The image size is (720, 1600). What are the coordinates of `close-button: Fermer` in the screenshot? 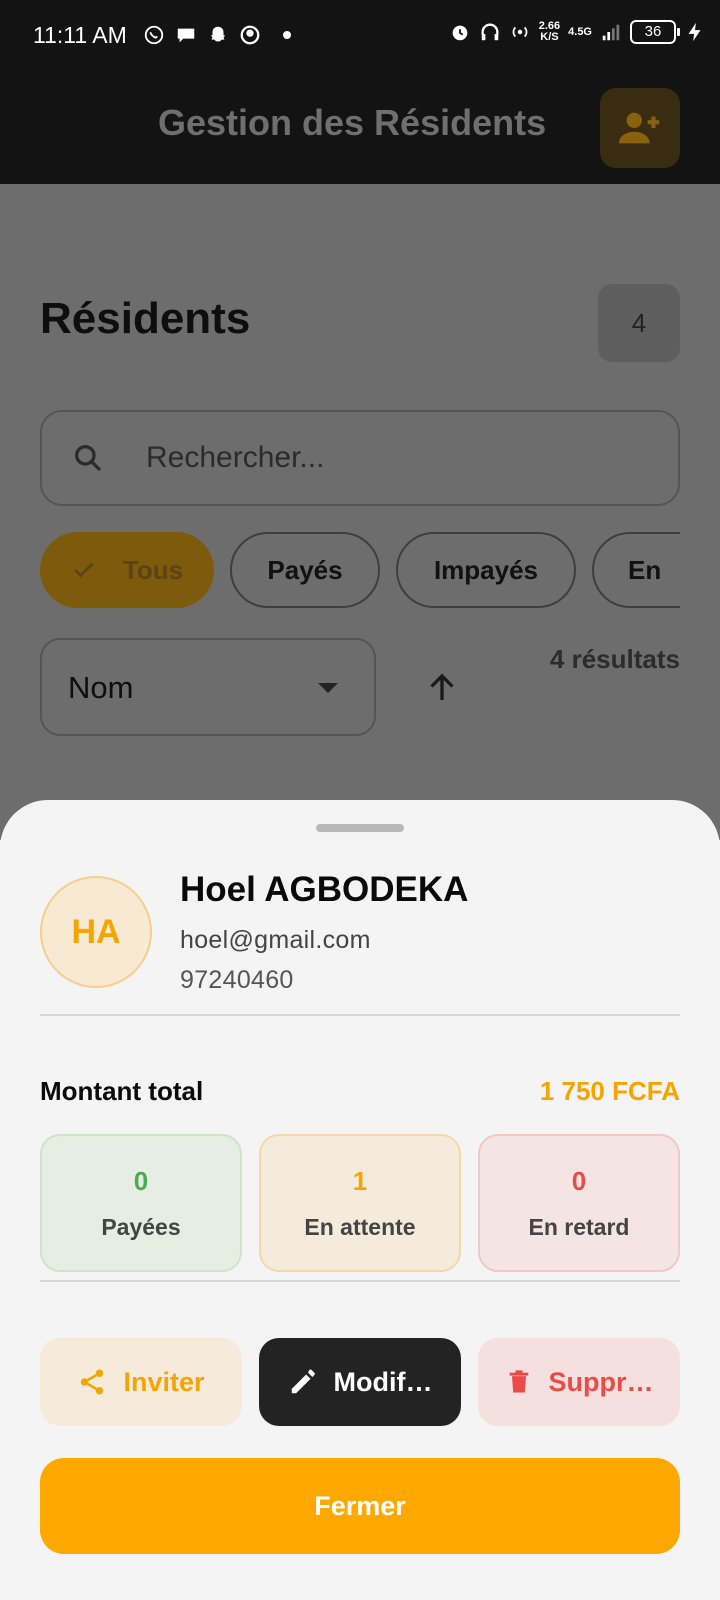 It's located at (360, 1506).